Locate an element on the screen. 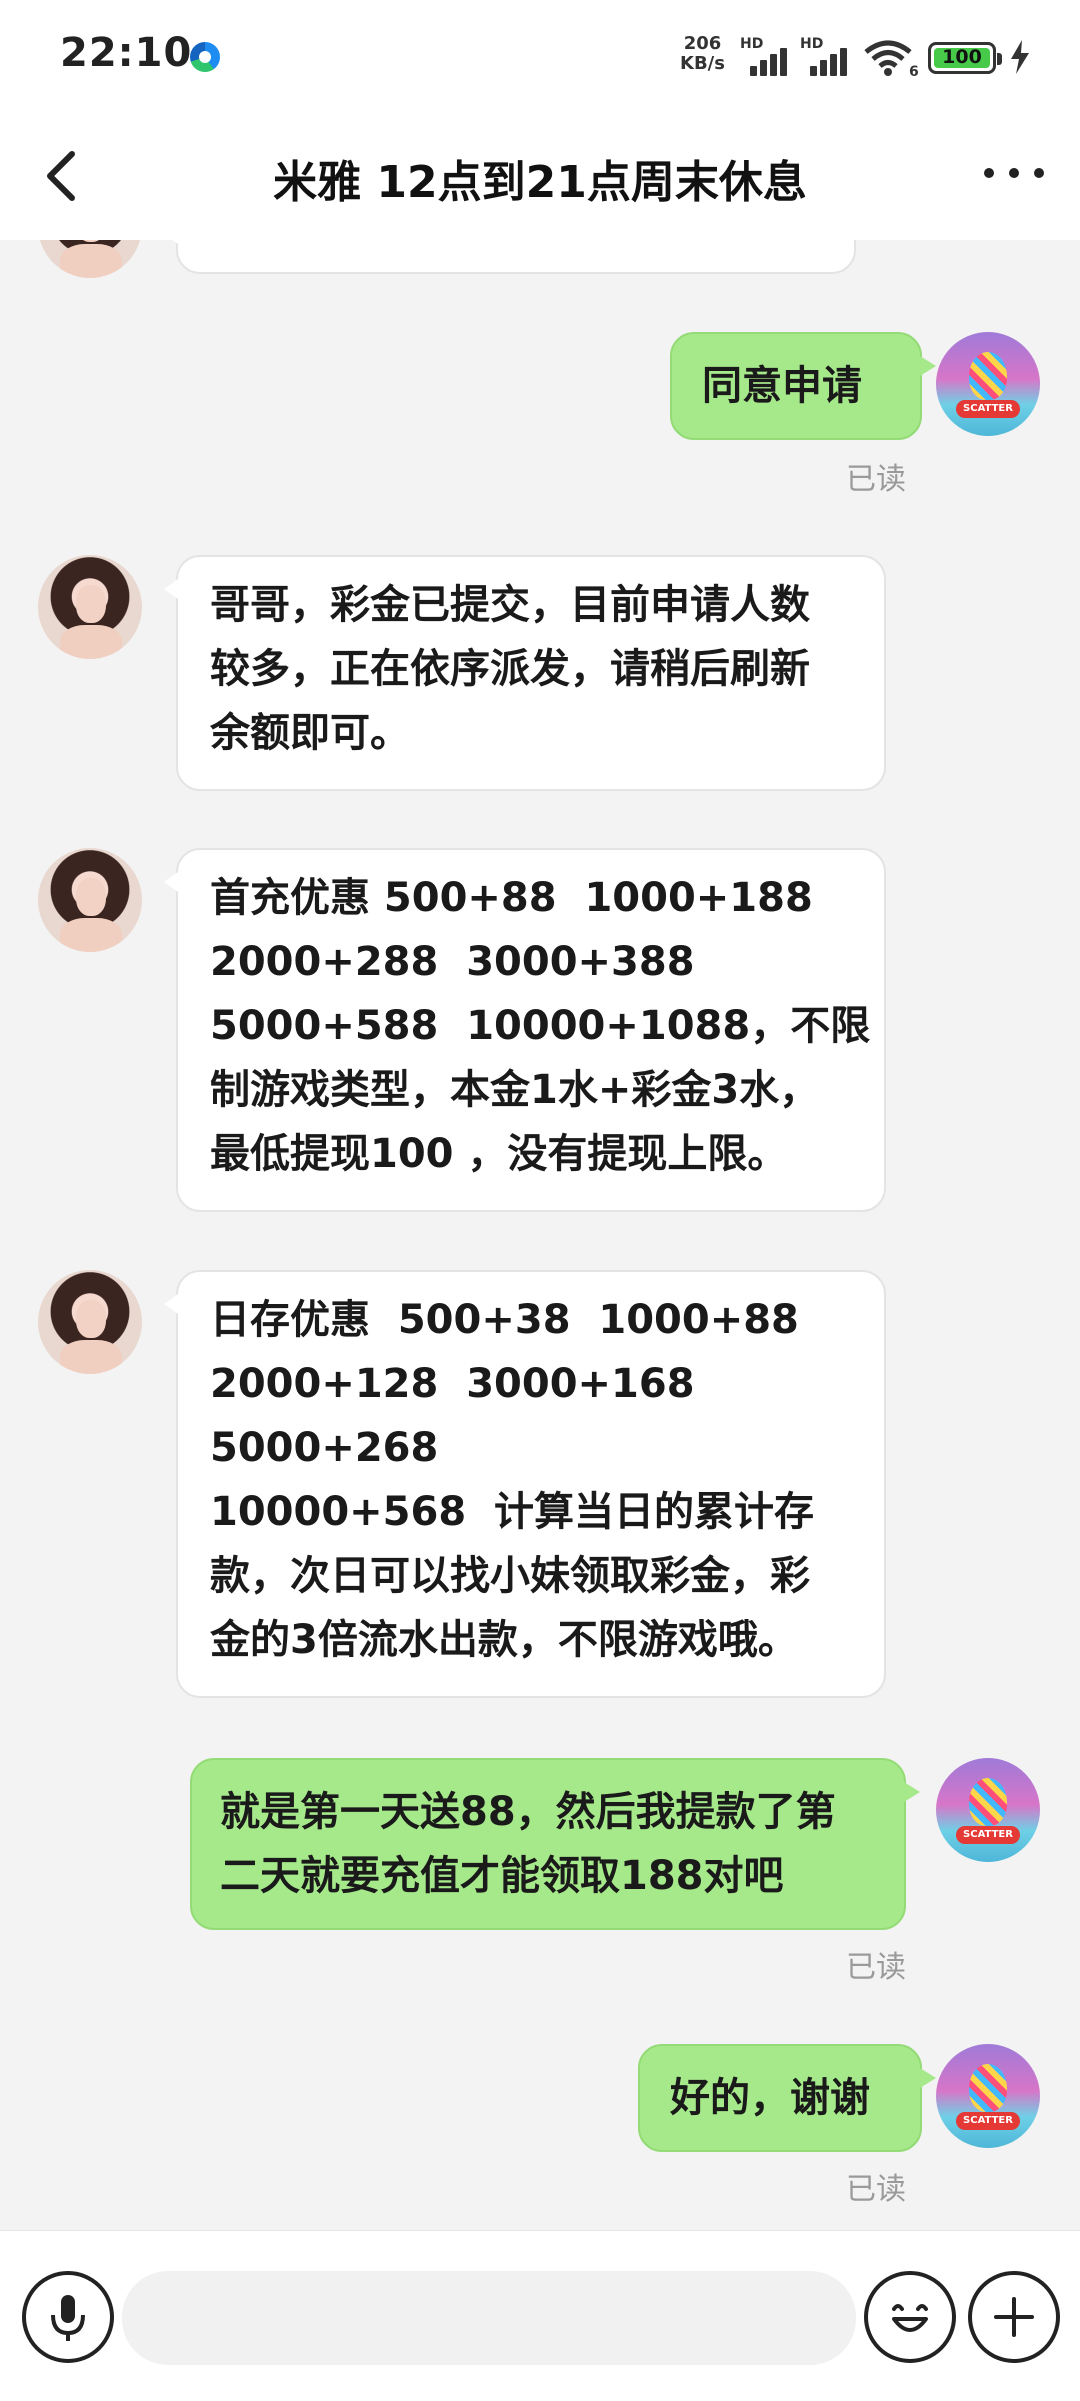 The height and width of the screenshot is (2401, 1080). battery-icon: 100 is located at coordinates (965, 58).